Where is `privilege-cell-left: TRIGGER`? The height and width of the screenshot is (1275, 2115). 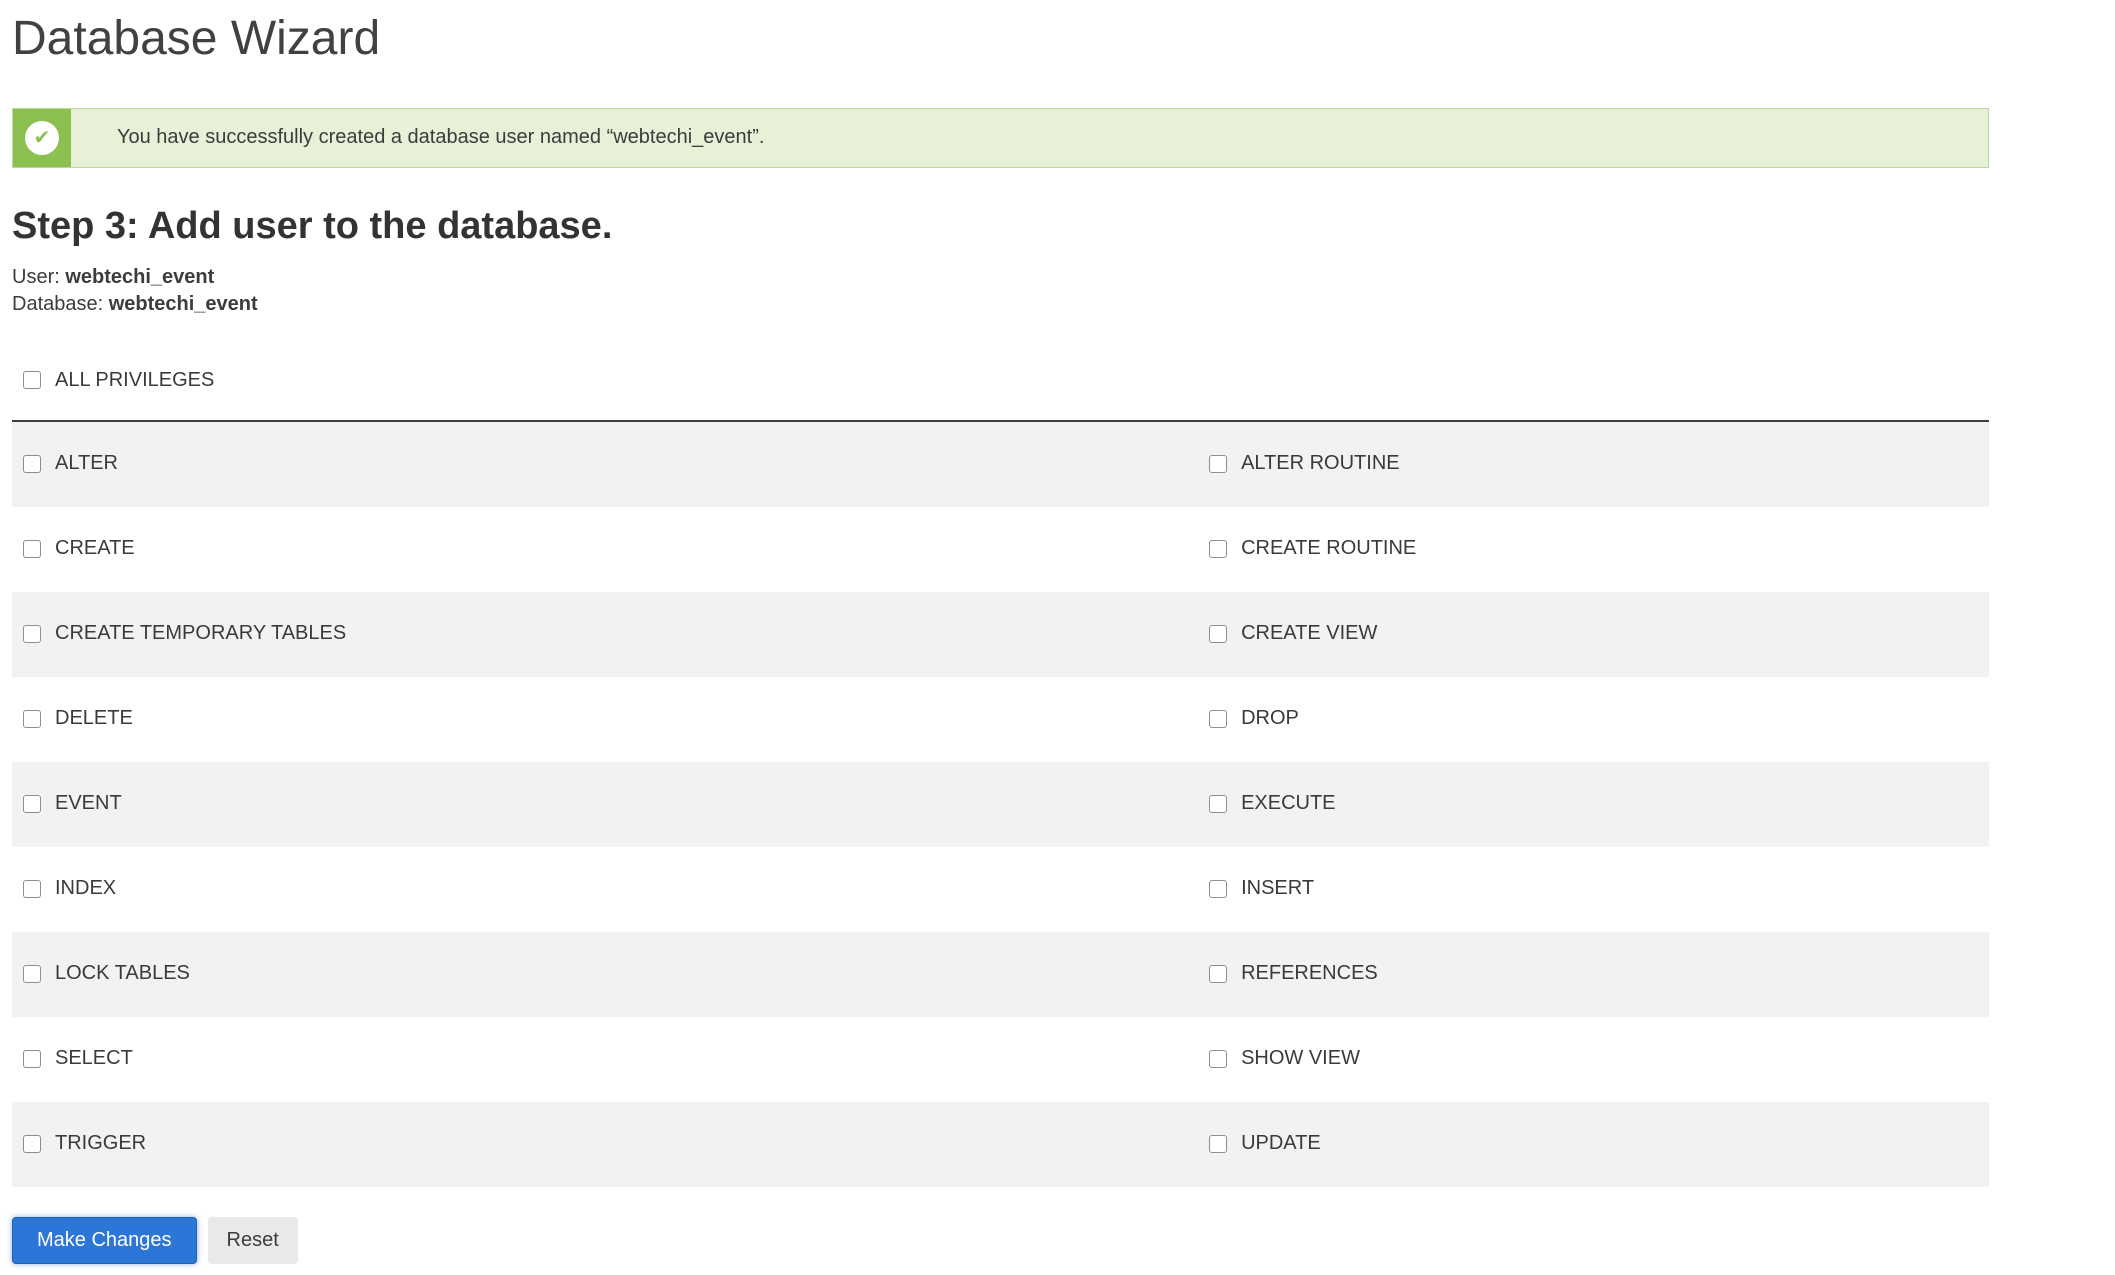
privilege-cell-left: TRIGGER is located at coordinates (610, 1145).